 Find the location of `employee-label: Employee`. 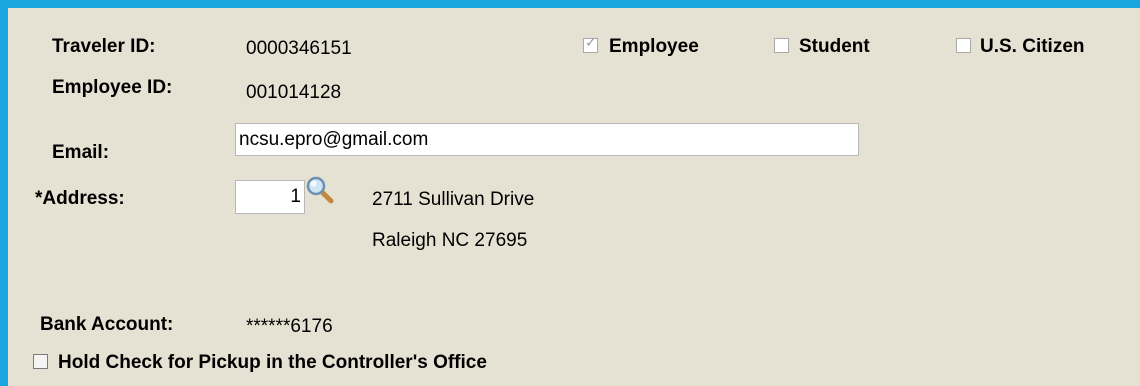

employee-label: Employee is located at coordinates (654, 46).